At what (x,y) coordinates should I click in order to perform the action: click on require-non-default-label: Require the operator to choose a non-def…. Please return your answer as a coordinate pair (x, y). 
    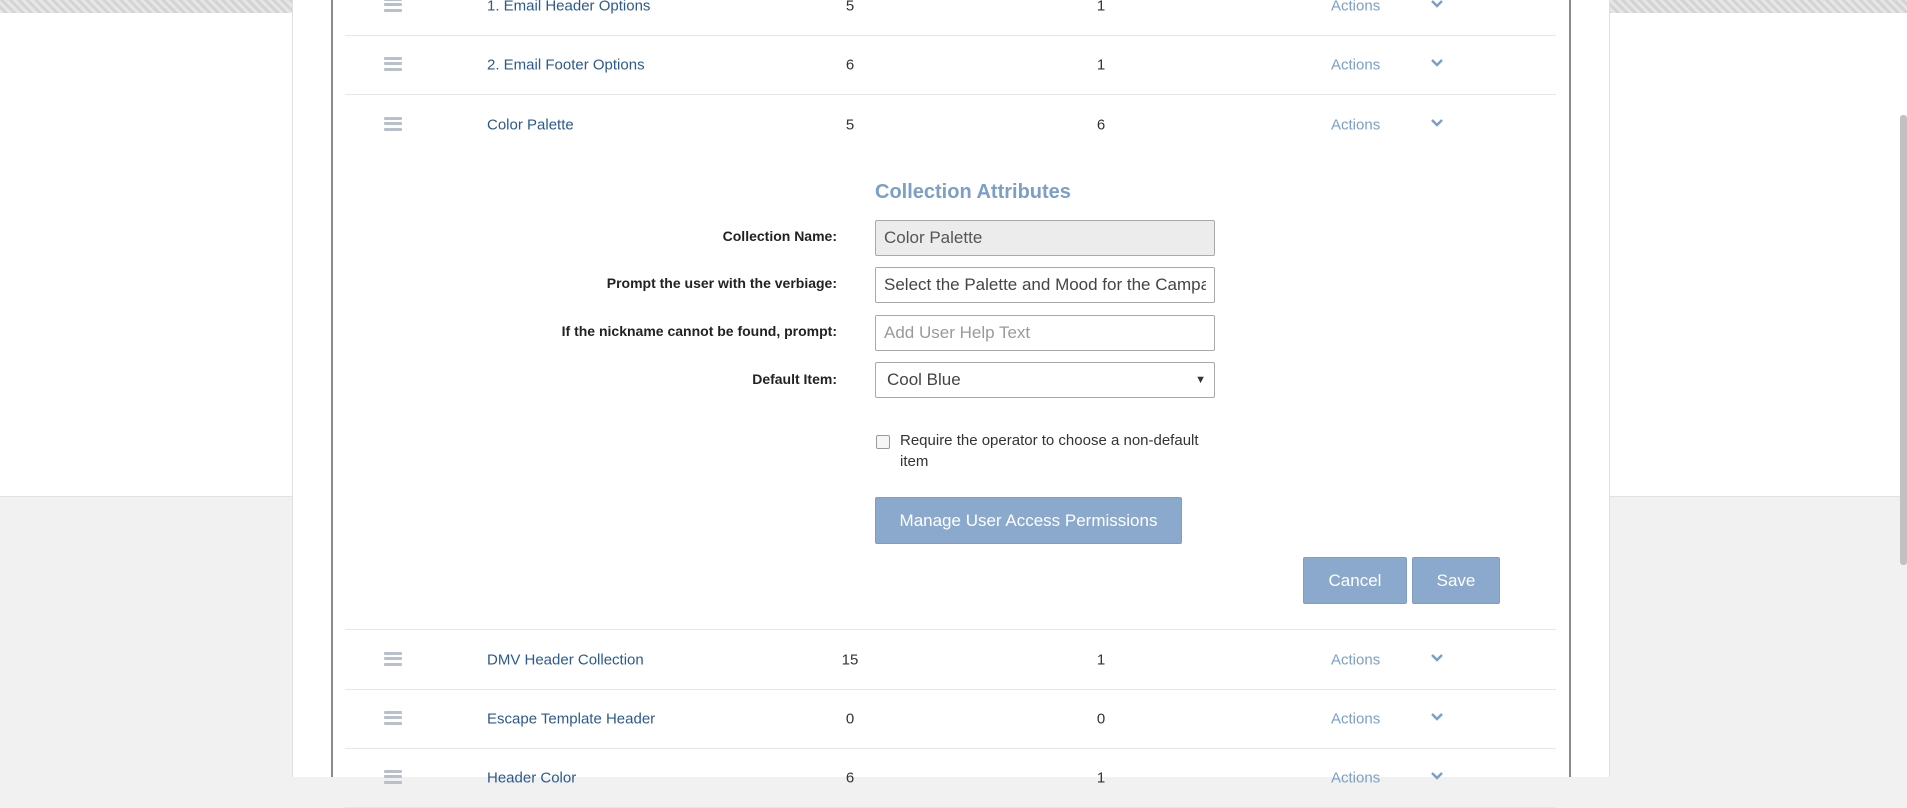
    Looking at the image, I should click on (1049, 451).